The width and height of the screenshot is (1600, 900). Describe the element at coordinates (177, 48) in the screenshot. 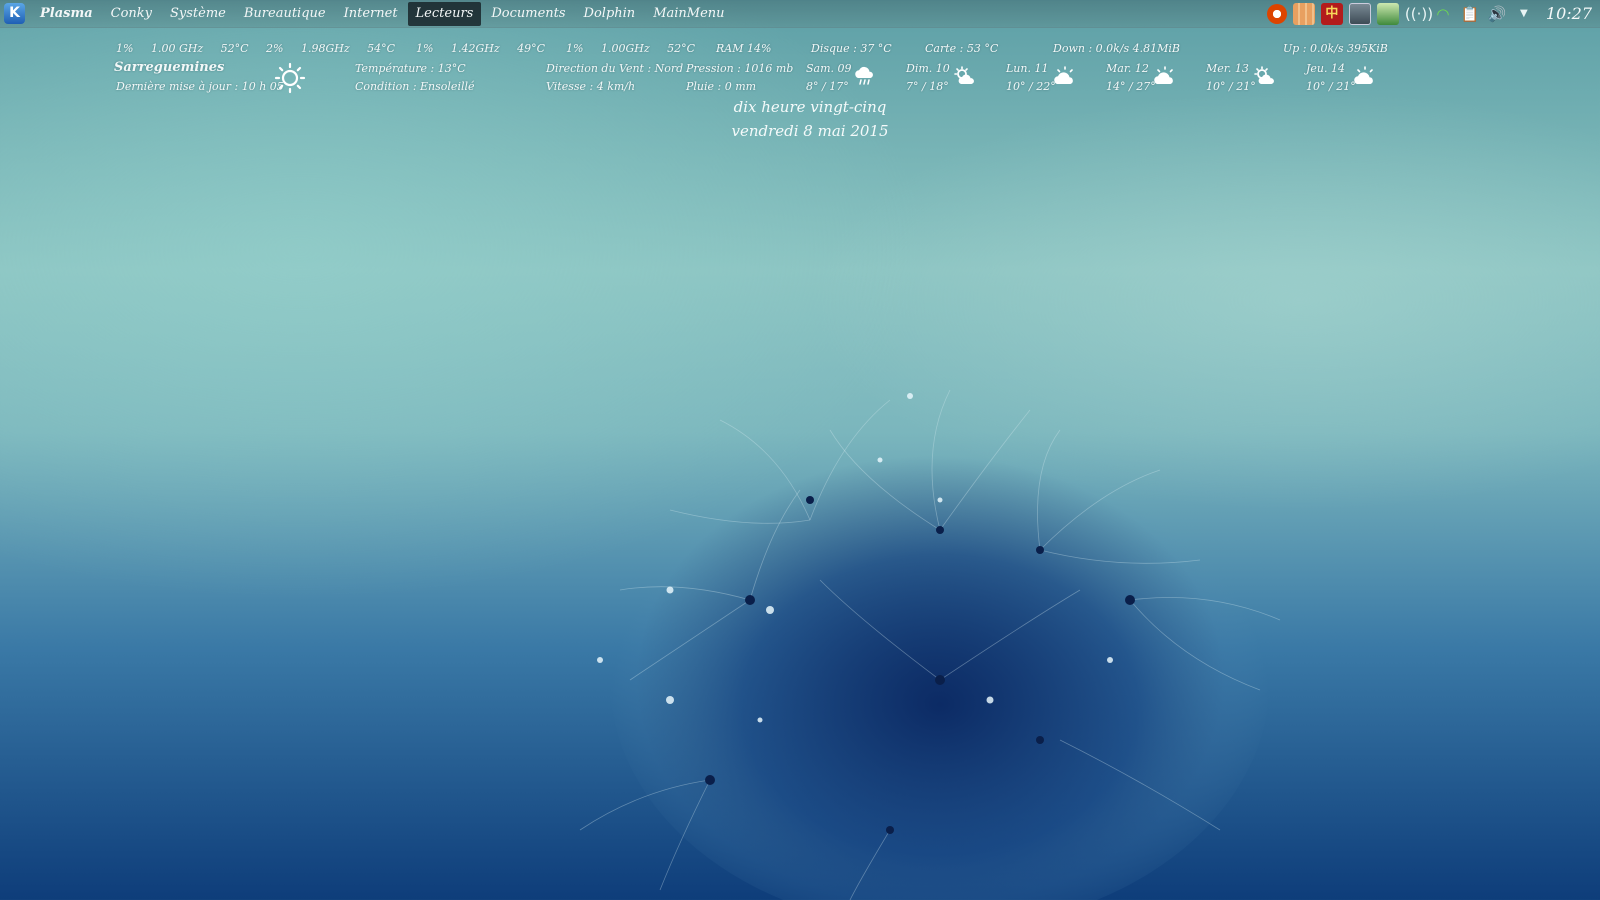

I see `cpu-freq: 1.00 GHz` at that location.